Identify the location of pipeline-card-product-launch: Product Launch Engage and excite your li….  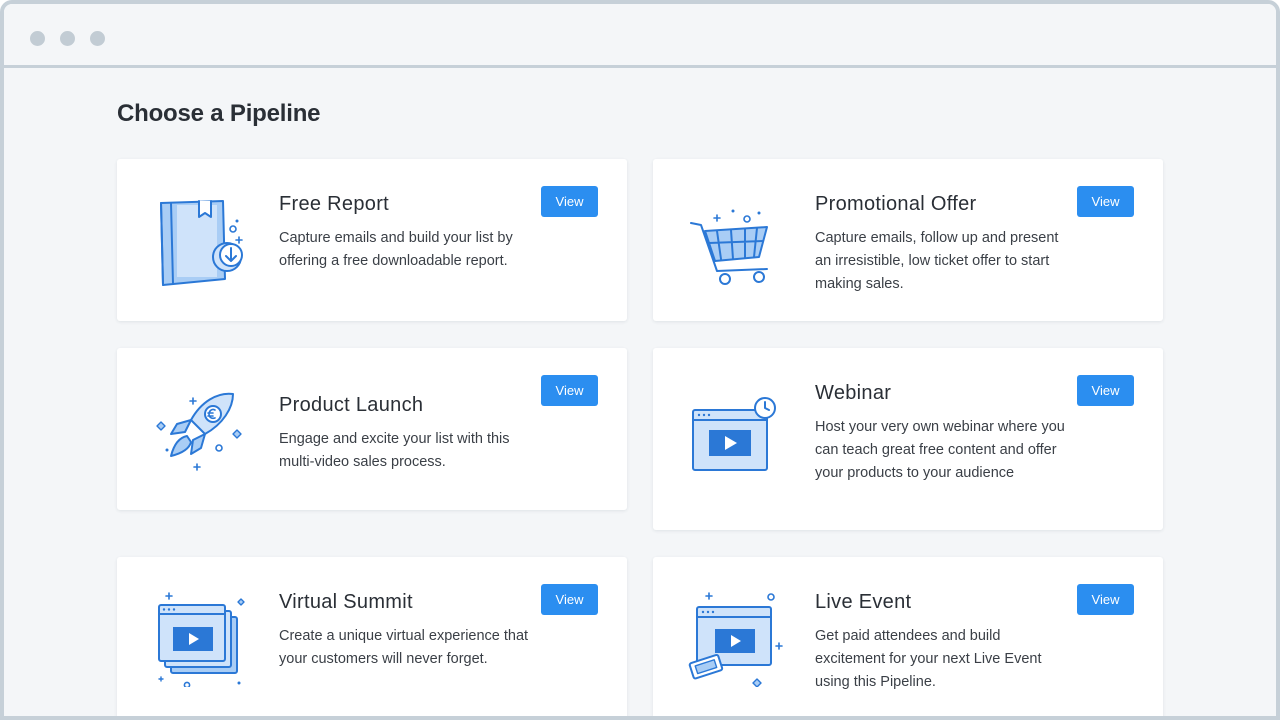
(372, 429).